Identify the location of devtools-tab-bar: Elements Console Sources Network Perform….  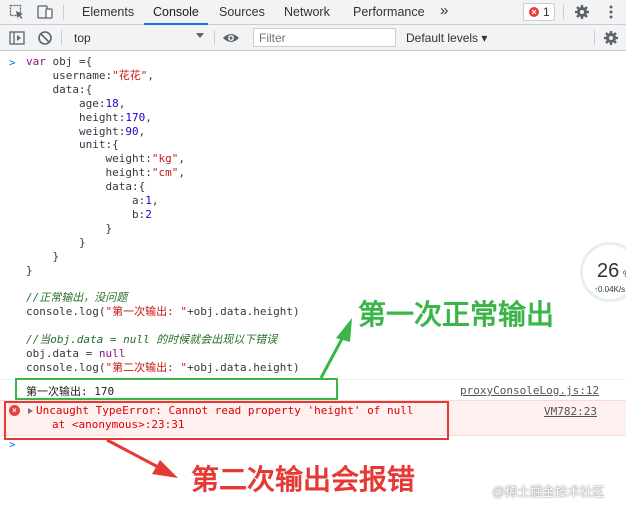
(313, 12).